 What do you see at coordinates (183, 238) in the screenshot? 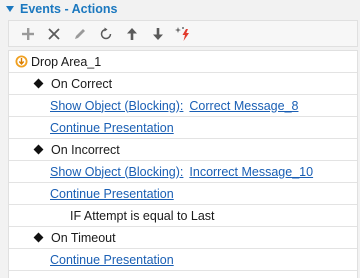
I see `event-row-on-timeout: On Timeout` at bounding box center [183, 238].